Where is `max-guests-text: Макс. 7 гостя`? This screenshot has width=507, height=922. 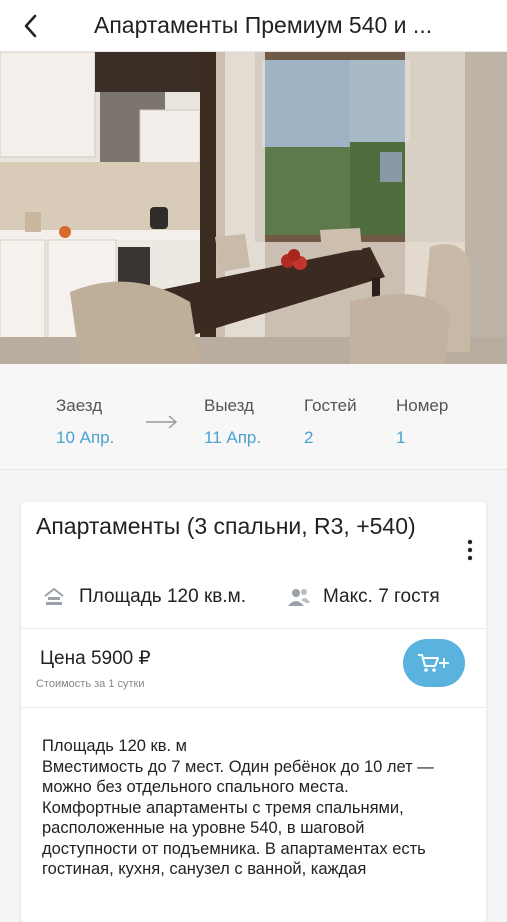
max-guests-text: Макс. 7 гостя is located at coordinates (381, 596).